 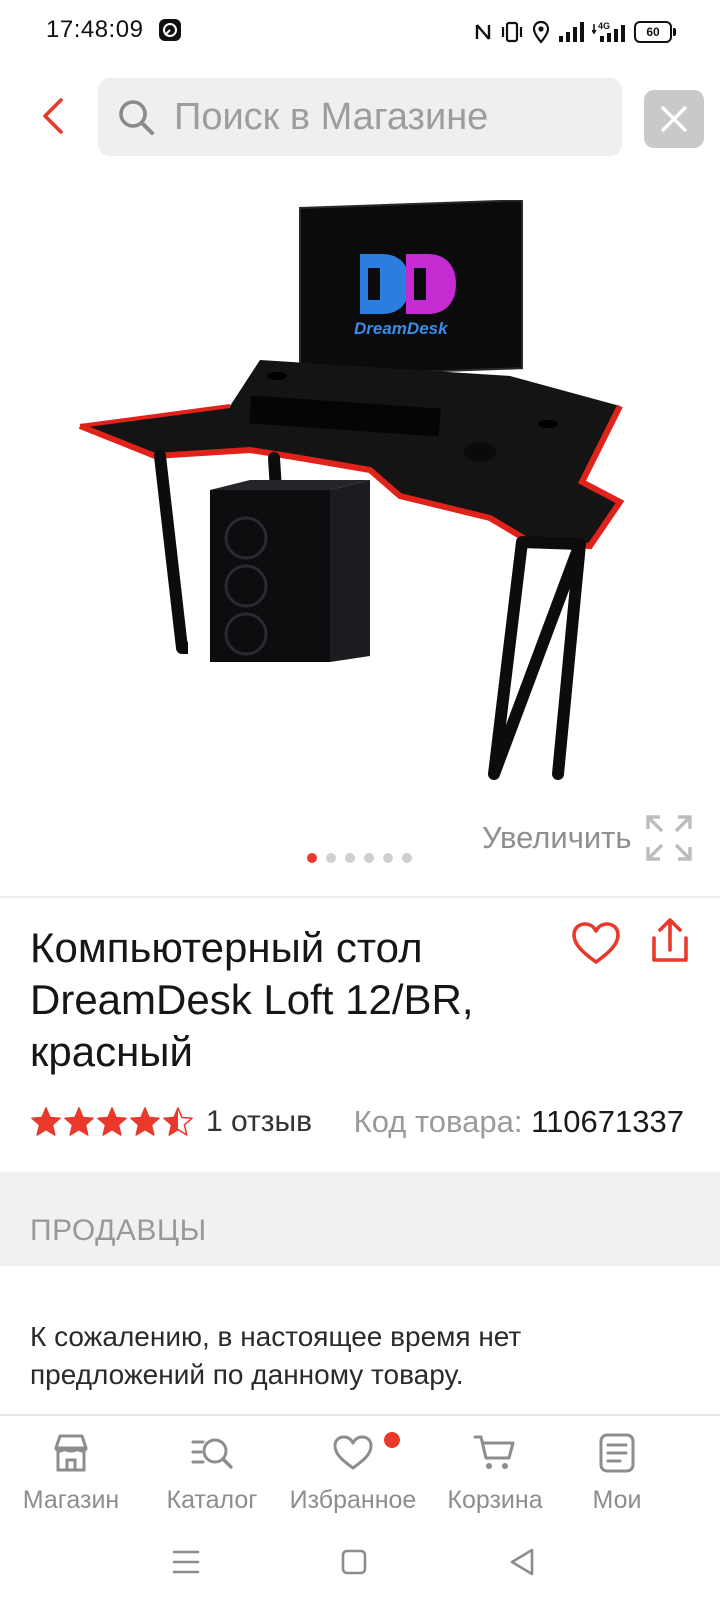 I want to click on nav-label: Каталог, so click(x=212, y=1500).